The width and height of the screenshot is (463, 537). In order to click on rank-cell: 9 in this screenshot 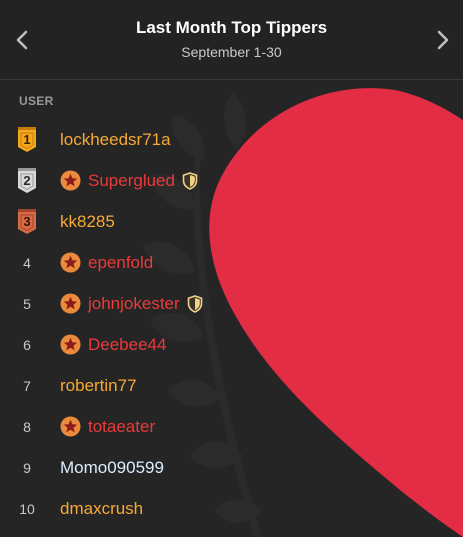, I will do `click(30, 467)`.